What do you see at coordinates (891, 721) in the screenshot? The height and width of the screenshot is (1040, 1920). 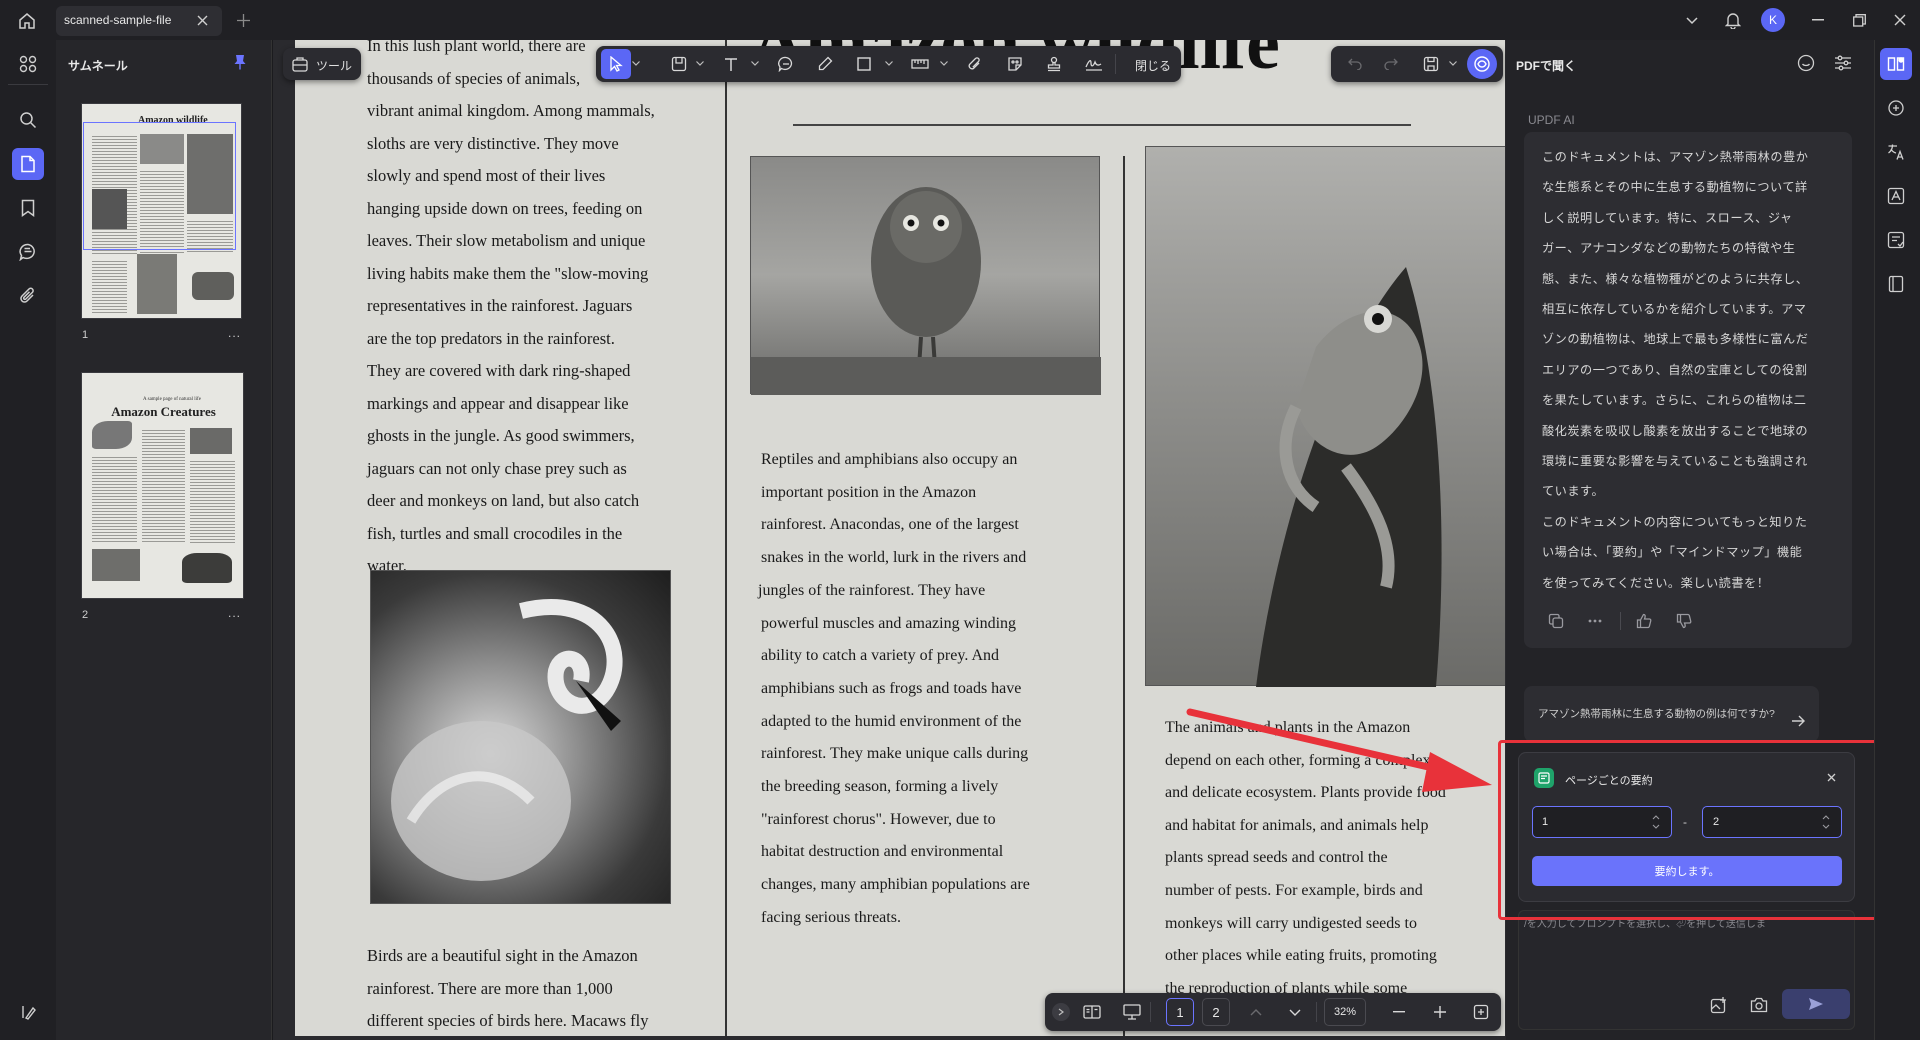 I see `text-line: adapted to the humid environment of the` at bounding box center [891, 721].